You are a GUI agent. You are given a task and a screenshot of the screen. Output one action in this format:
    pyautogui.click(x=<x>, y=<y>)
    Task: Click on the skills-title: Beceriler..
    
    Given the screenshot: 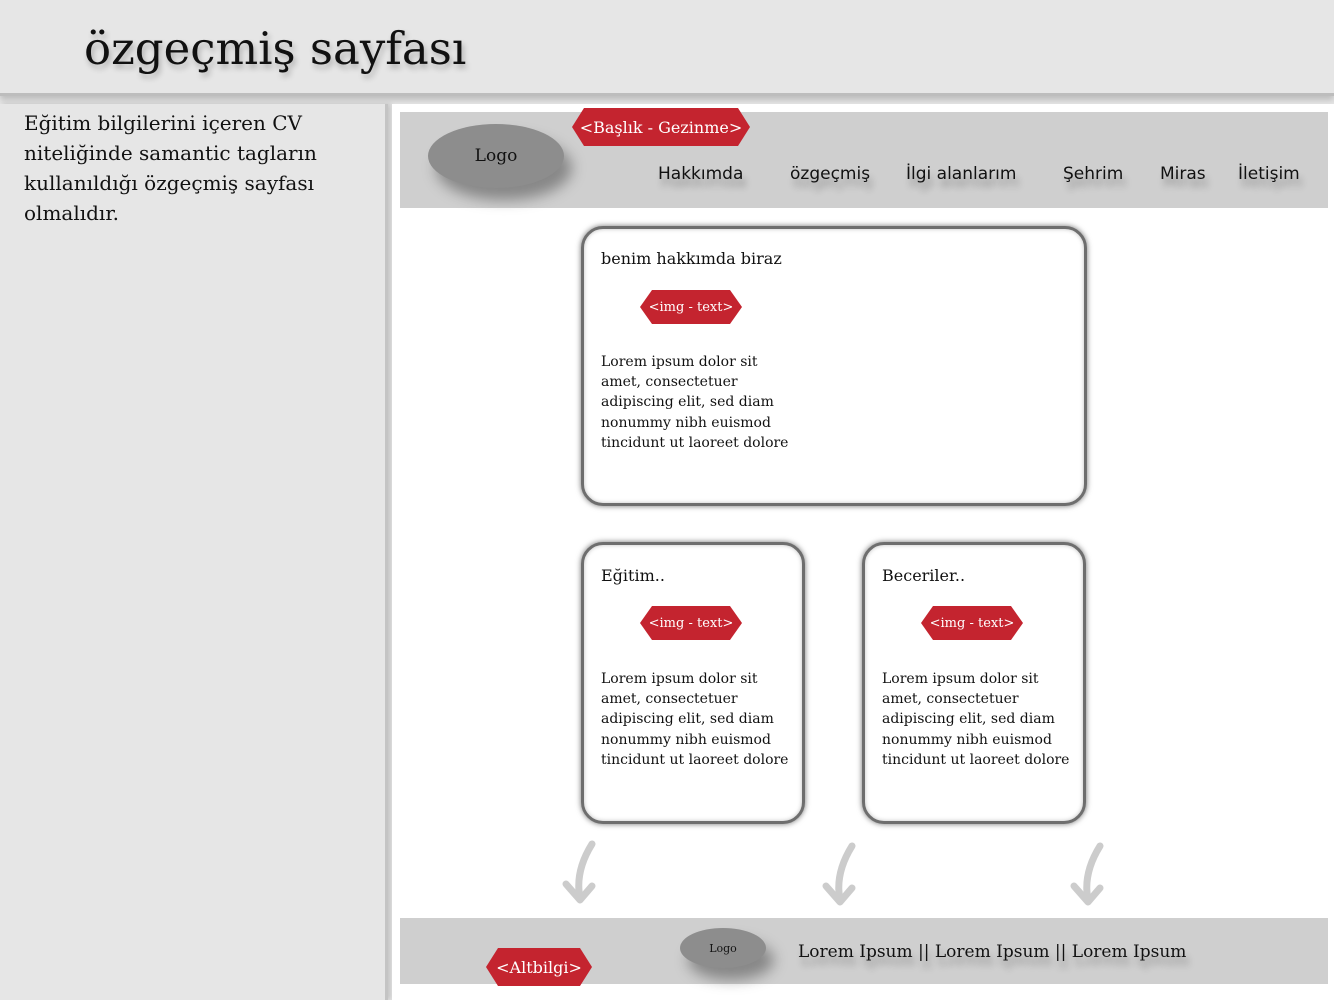 What is the action you would take?
    pyautogui.click(x=924, y=575)
    